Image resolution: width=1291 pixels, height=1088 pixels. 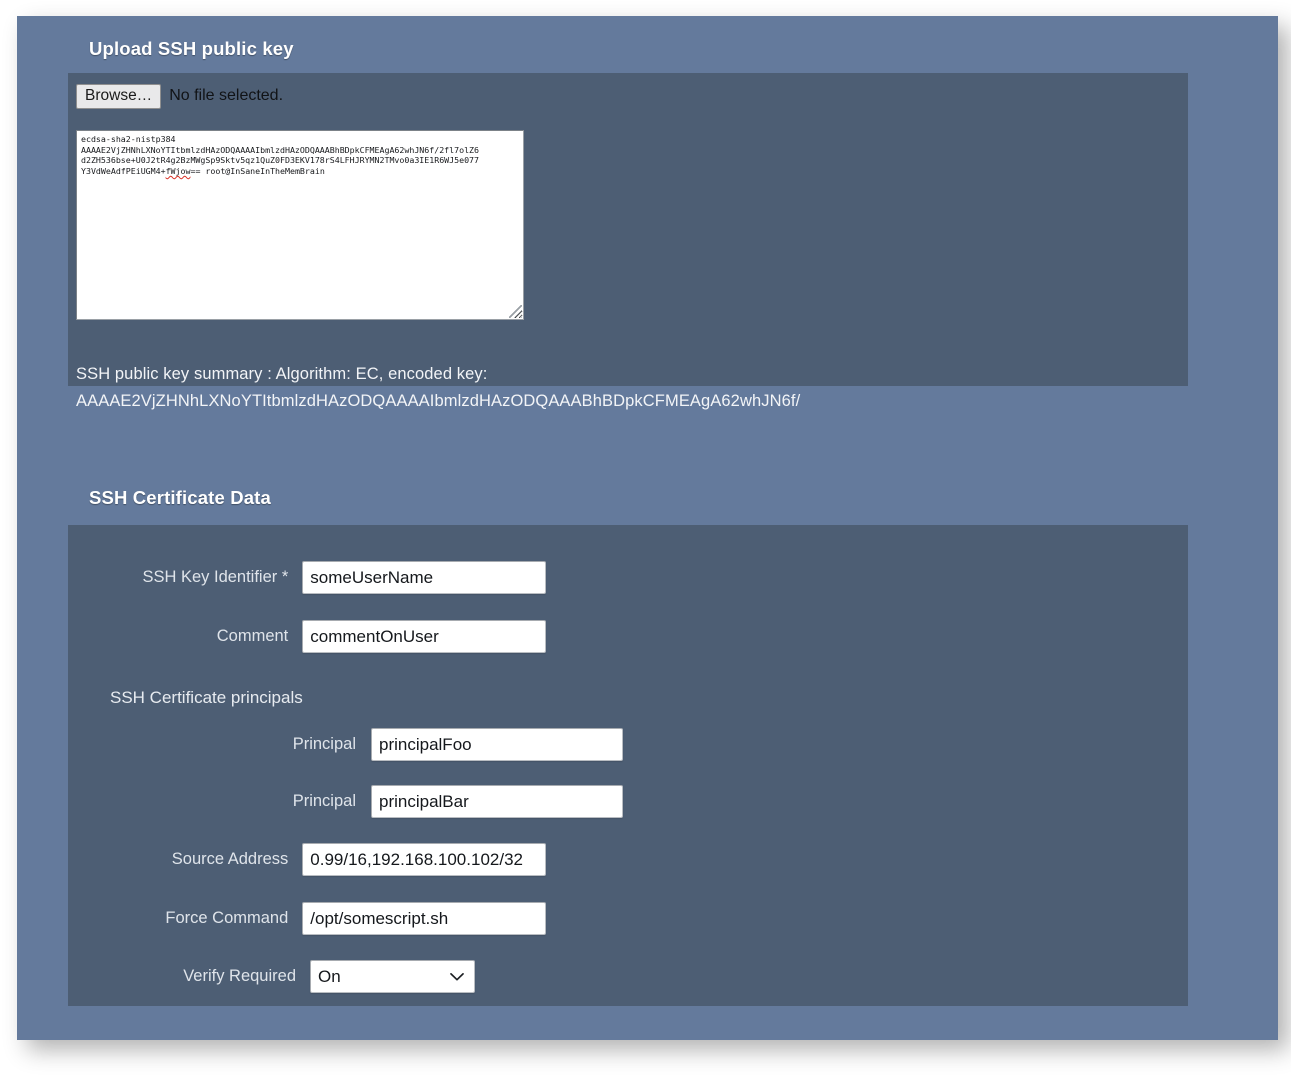 I want to click on principal-1-label: Principal, so click(x=324, y=744).